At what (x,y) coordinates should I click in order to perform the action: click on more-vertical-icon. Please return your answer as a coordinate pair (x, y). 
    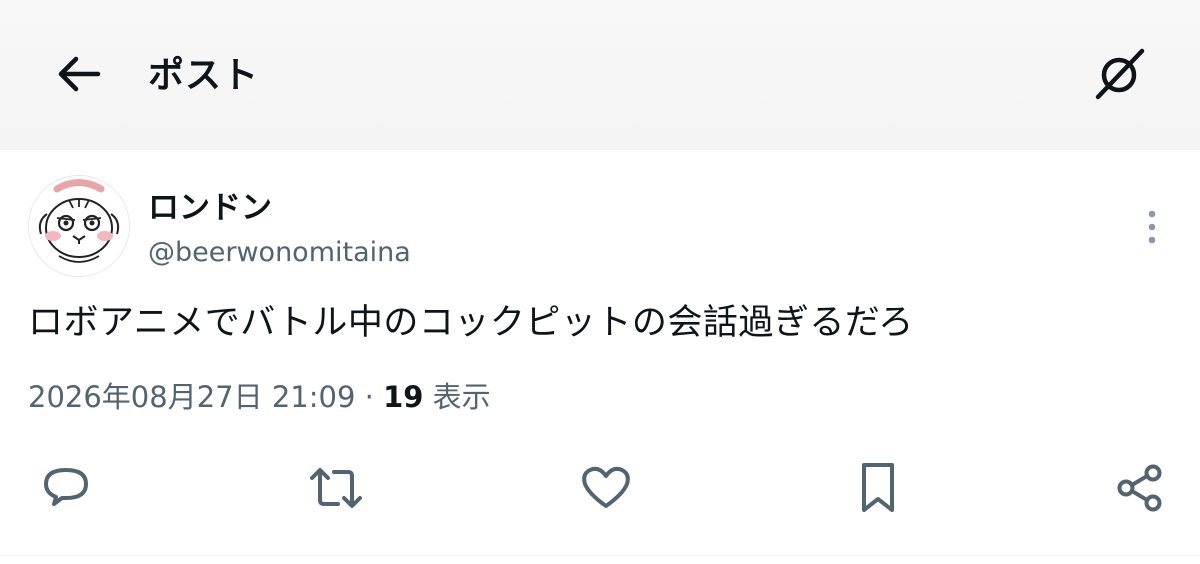
    Looking at the image, I should click on (1152, 227).